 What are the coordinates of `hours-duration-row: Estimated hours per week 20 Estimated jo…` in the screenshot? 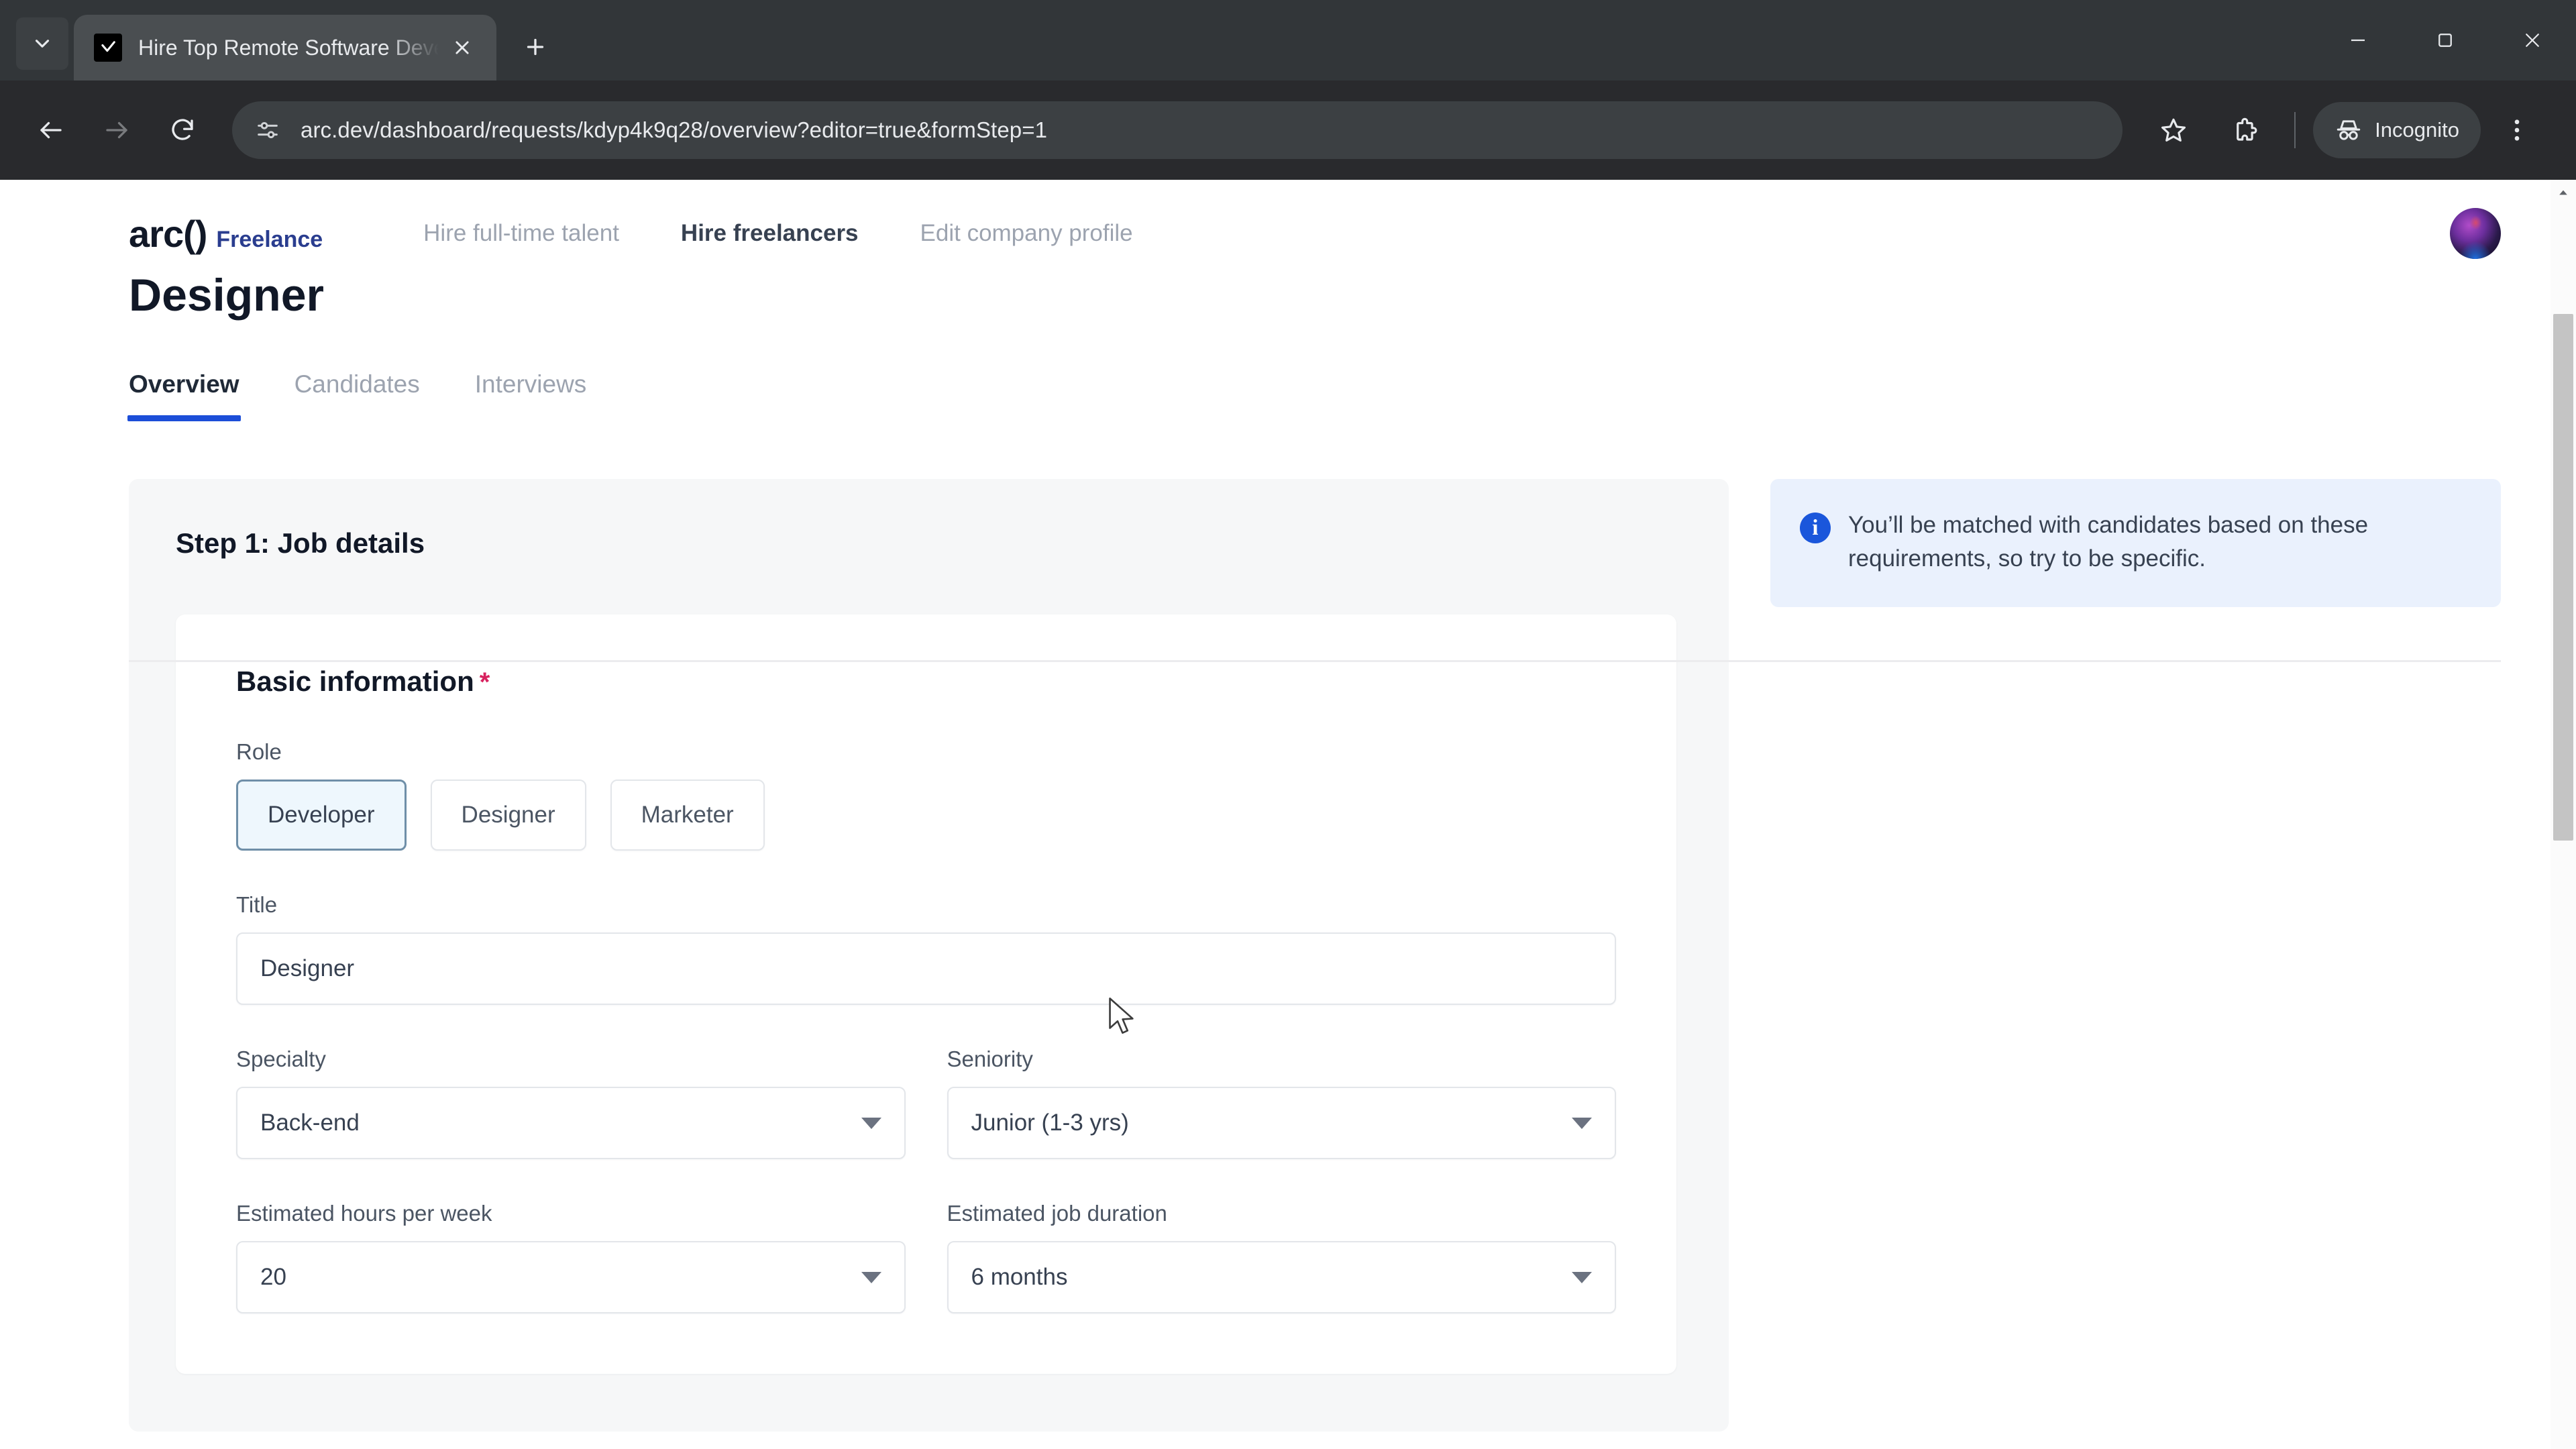 It's located at (926, 1257).